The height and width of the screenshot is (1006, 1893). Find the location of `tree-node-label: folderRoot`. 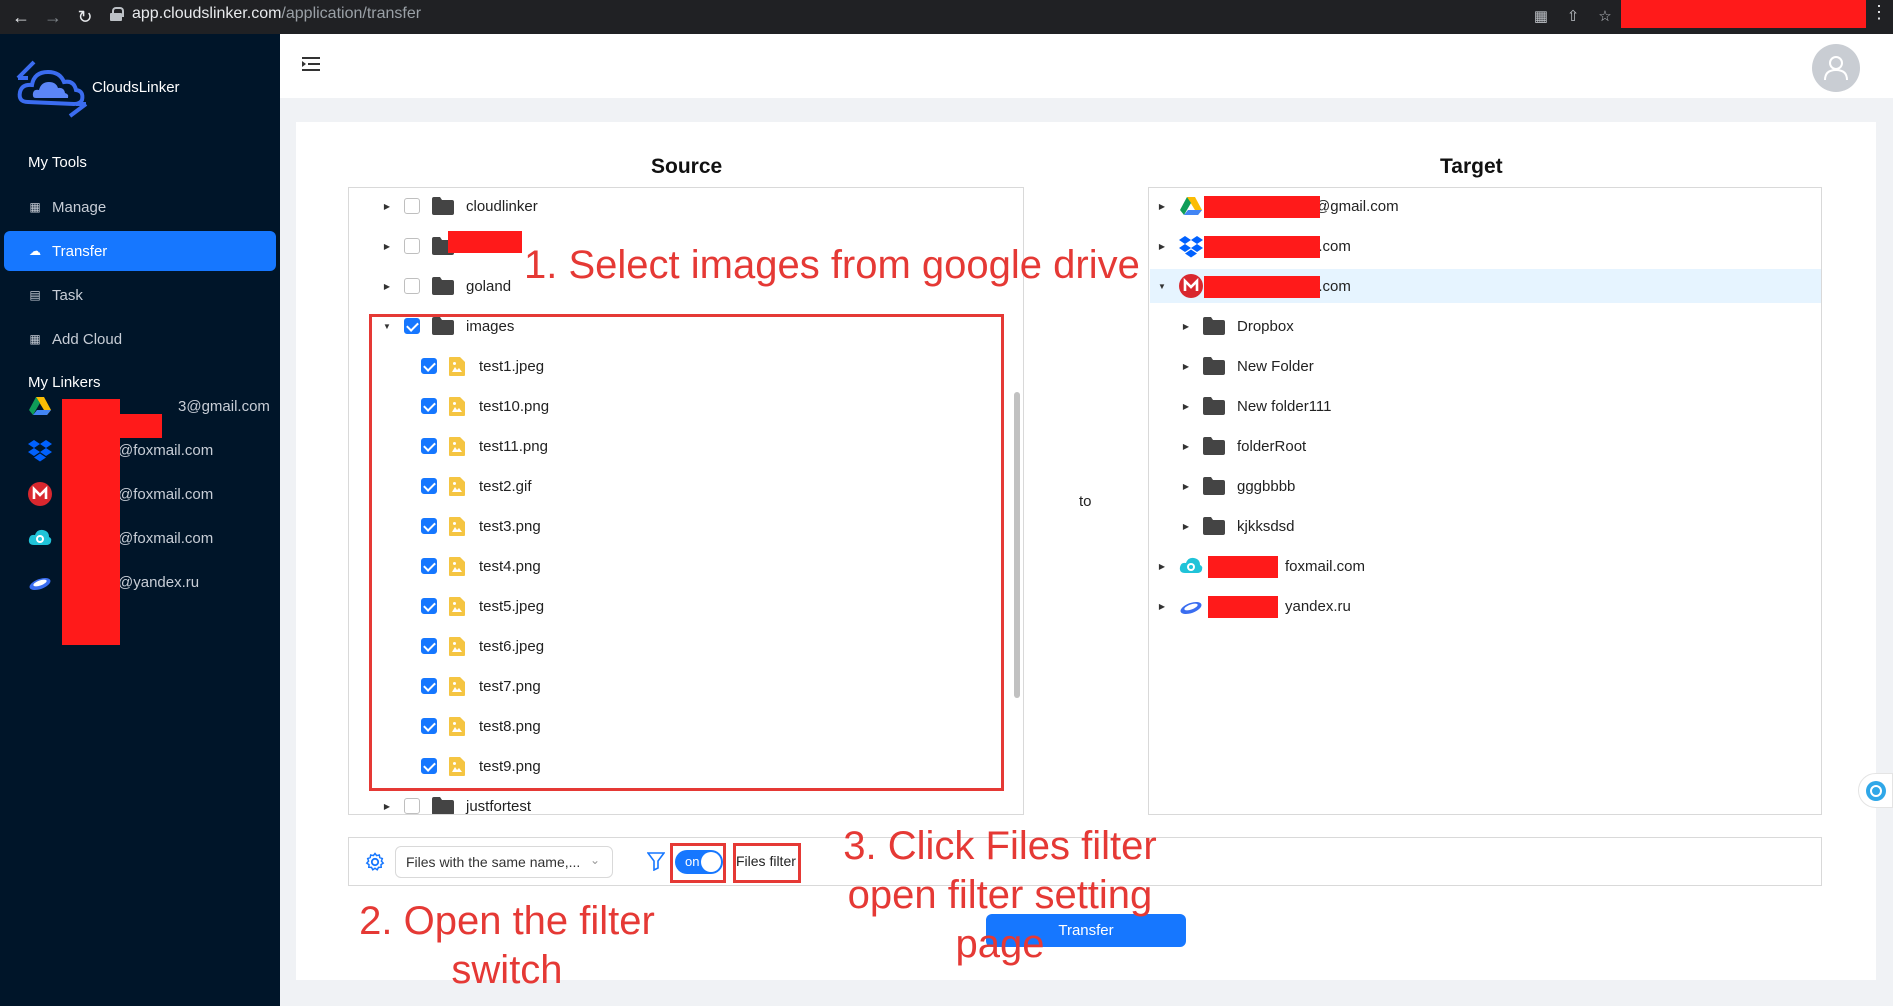

tree-node-label: folderRoot is located at coordinates (1272, 446).